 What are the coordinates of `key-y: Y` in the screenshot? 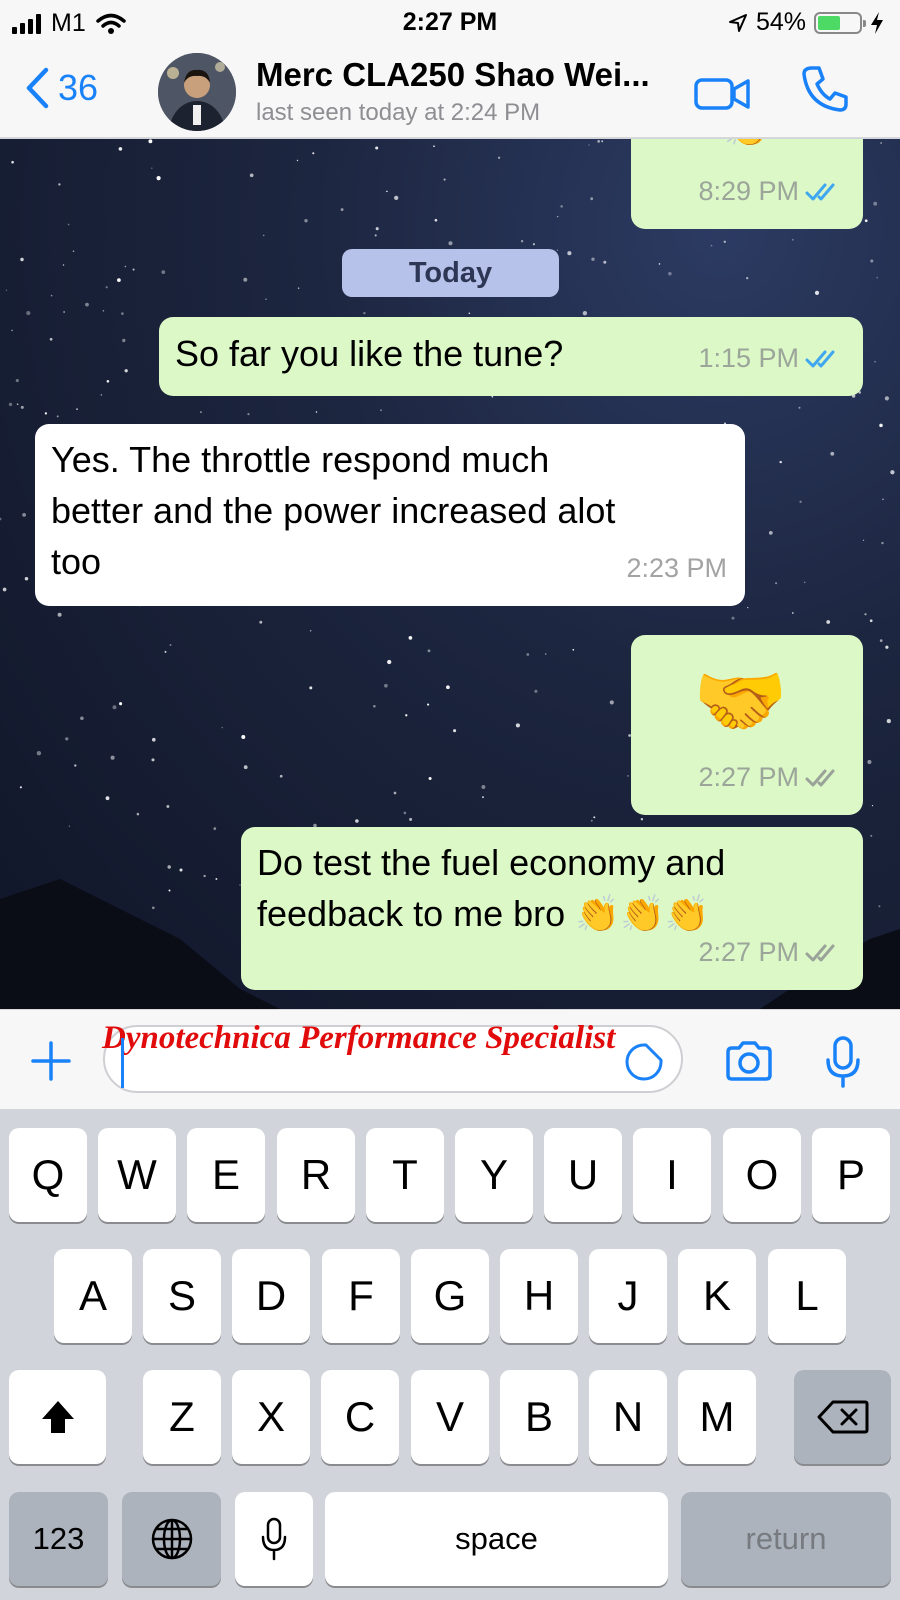 It's located at (494, 1175).